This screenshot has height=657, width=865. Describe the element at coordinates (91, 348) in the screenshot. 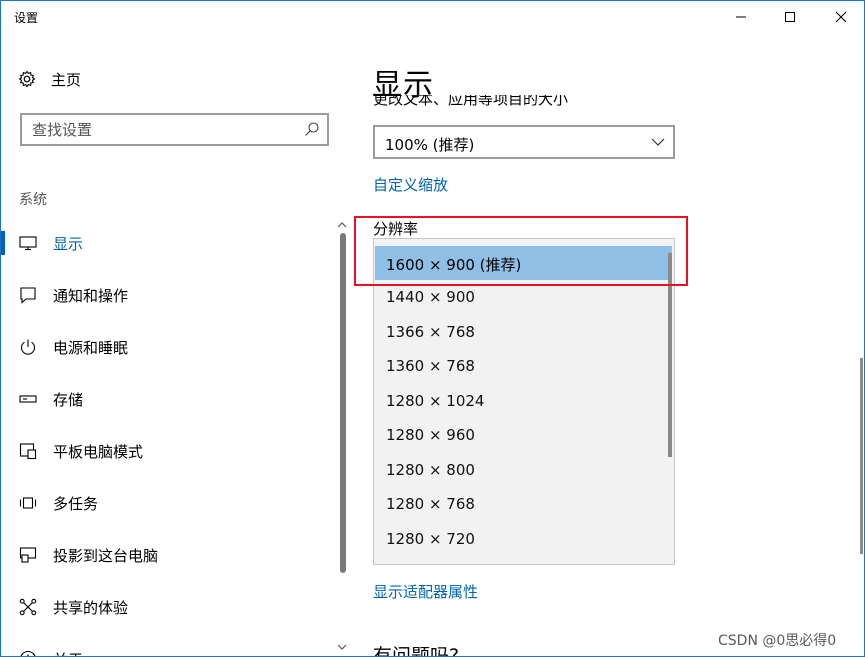

I see `sidebar-item-label: 电源和睡眠` at that location.